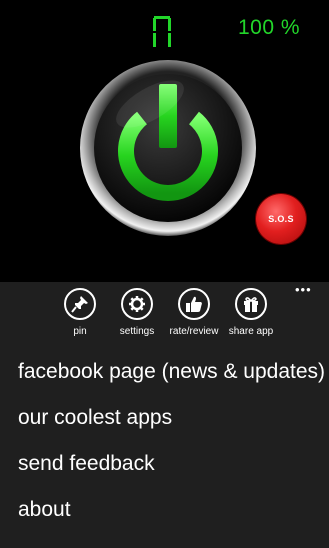 The width and height of the screenshot is (329, 548). What do you see at coordinates (95, 418) in the screenshot?
I see `menu-item-coolest-apps: our coolest apps` at bounding box center [95, 418].